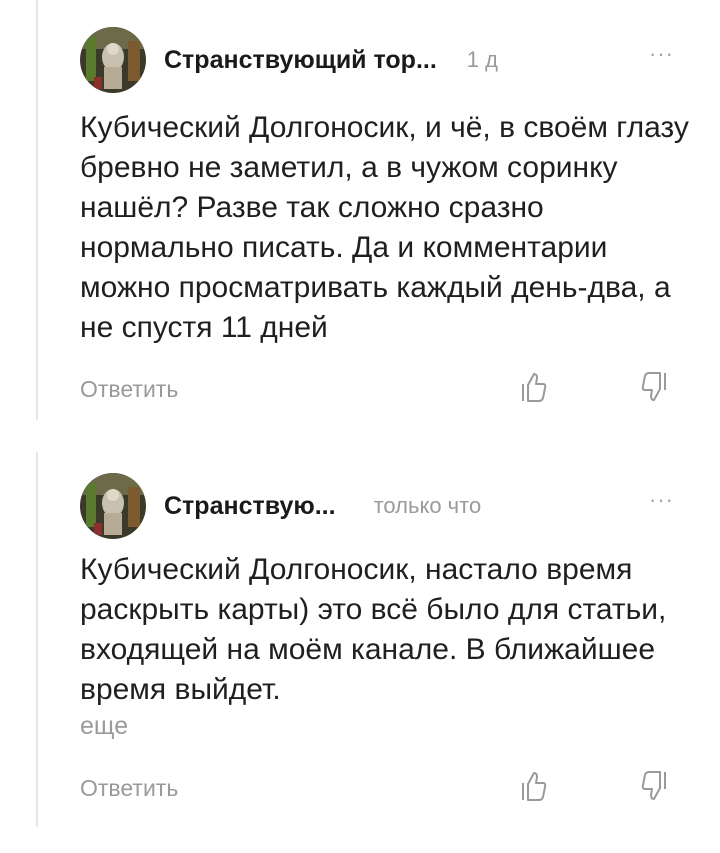 The width and height of the screenshot is (720, 853). I want to click on timestamp: 1 д, so click(482, 59).